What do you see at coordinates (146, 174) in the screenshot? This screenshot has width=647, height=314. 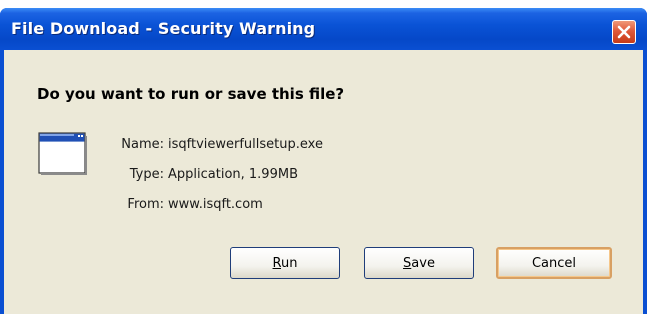 I see `type-label: Type:` at bounding box center [146, 174].